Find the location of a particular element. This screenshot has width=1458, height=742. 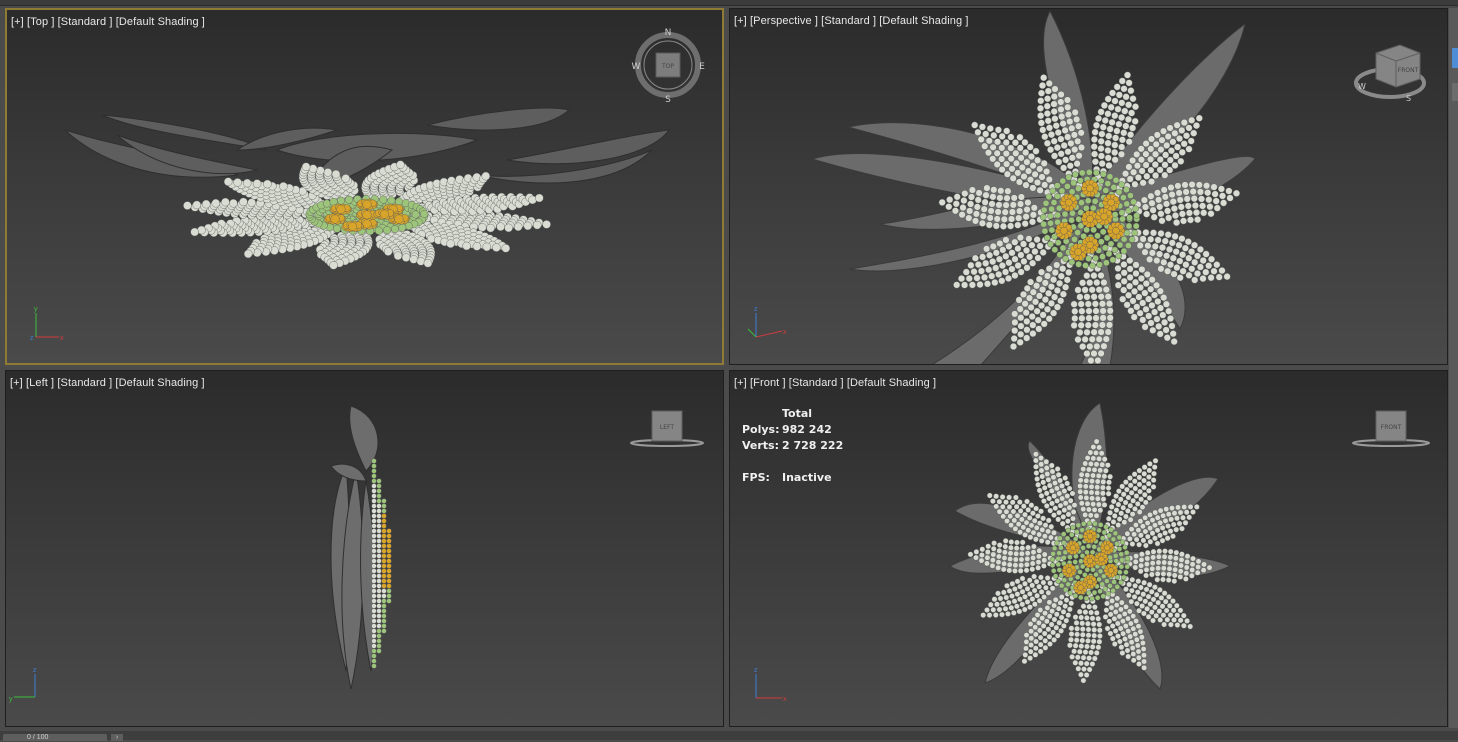

polys-label: Polys: is located at coordinates (761, 429).